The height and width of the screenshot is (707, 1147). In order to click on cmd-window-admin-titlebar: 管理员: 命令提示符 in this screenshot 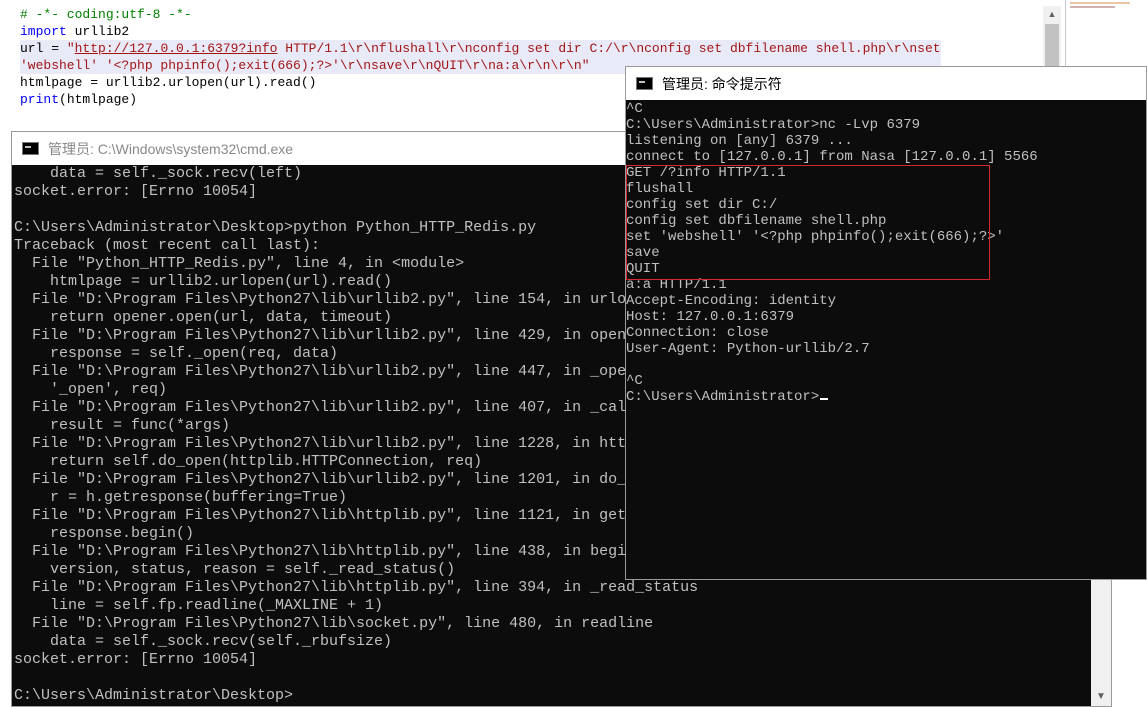, I will do `click(886, 83)`.